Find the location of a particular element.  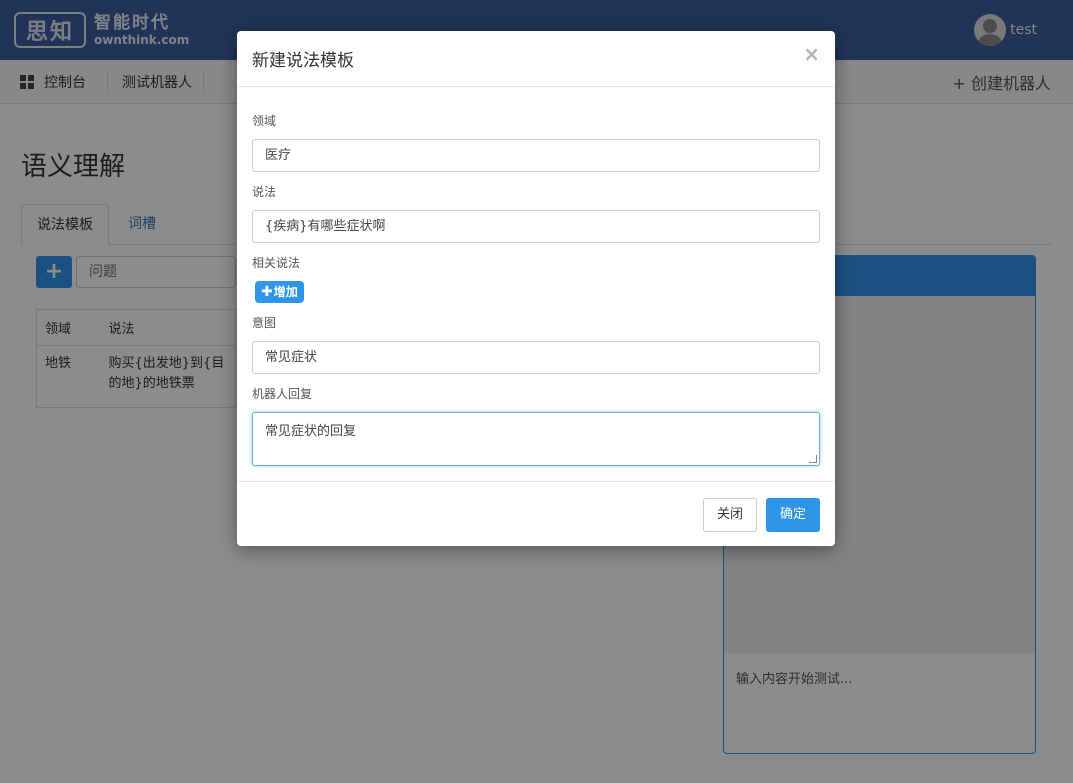

close-icon: × is located at coordinates (811, 54).